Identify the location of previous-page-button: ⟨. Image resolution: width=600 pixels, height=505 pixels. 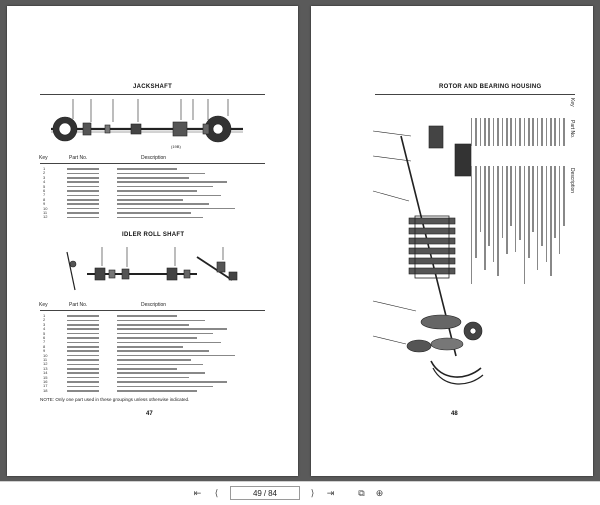
(216, 493).